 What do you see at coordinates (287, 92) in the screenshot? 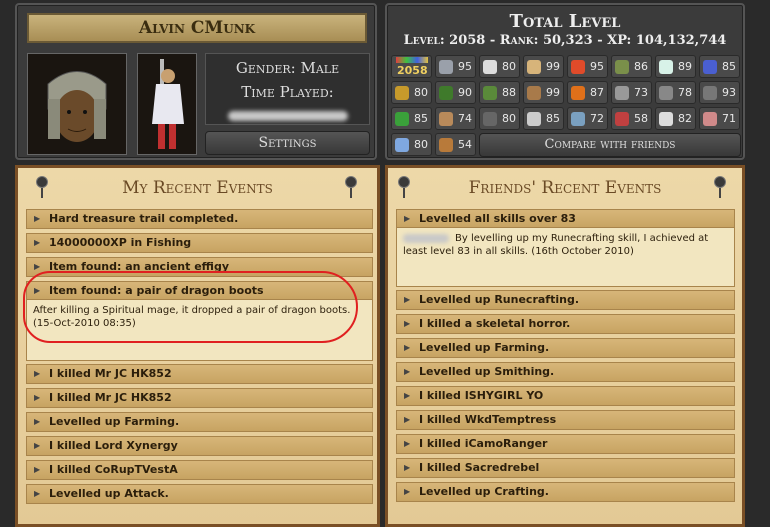
I see `time-played-label: Time Played:` at bounding box center [287, 92].